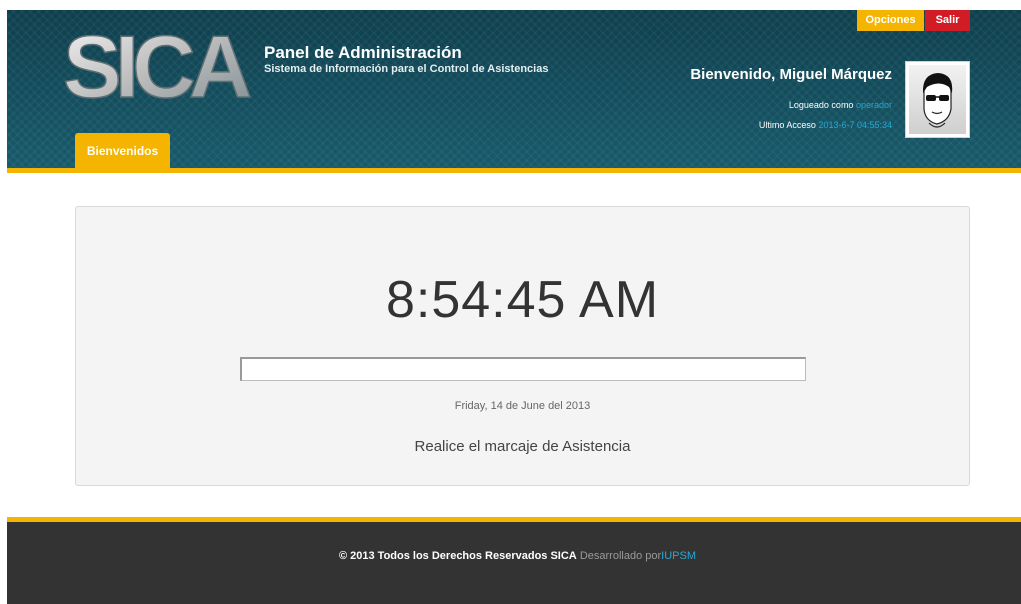  What do you see at coordinates (678, 556) in the screenshot?
I see `footer-org-link: IUPSM` at bounding box center [678, 556].